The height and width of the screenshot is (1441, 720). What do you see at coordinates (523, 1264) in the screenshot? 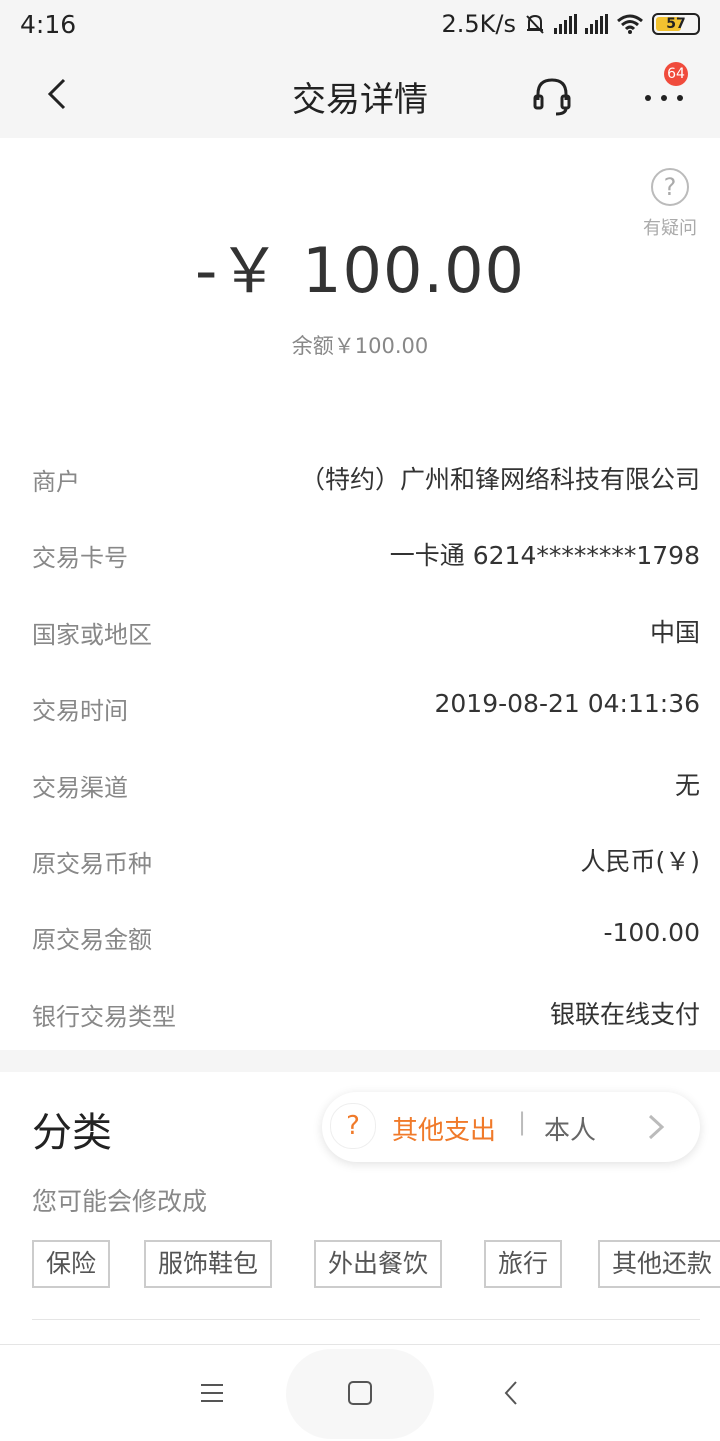
I see `tag-travel: 旅行` at bounding box center [523, 1264].